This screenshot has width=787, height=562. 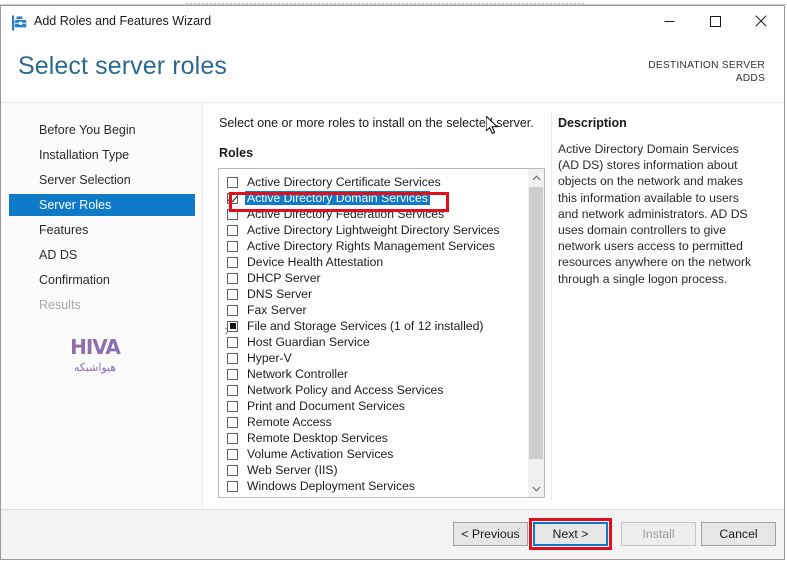 What do you see at coordinates (490, 534) in the screenshot?
I see `previous-button: < Previous` at bounding box center [490, 534].